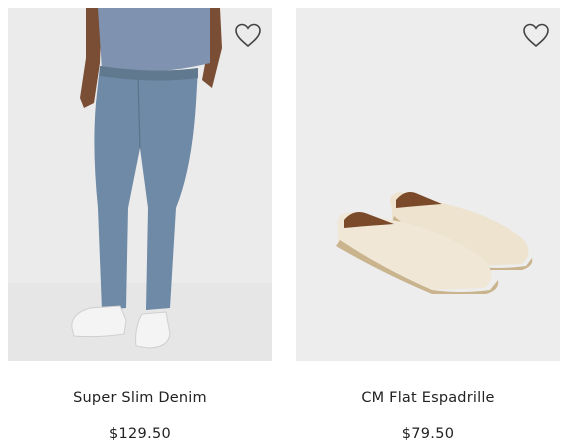 This screenshot has height=448, width=567. What do you see at coordinates (140, 434) in the screenshot?
I see `product-price: $129.50` at bounding box center [140, 434].